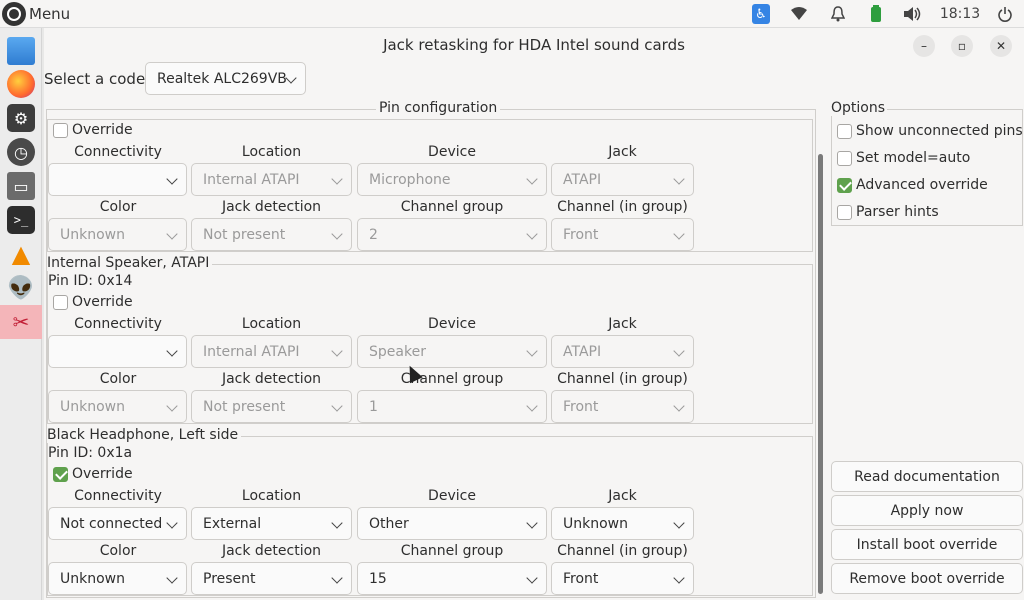 Image resolution: width=1024 pixels, height=600 pixels. What do you see at coordinates (21, 288) in the screenshot?
I see `alien-icon: 👽` at bounding box center [21, 288].